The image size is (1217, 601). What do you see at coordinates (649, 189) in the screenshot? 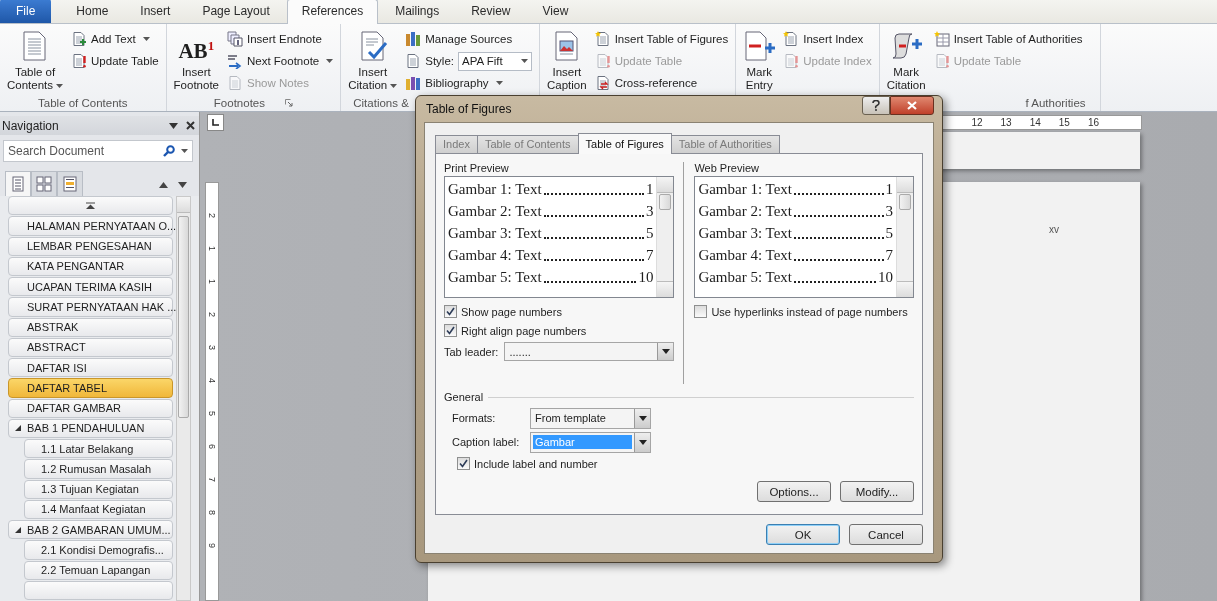
I see `page-number: 1` at bounding box center [649, 189].